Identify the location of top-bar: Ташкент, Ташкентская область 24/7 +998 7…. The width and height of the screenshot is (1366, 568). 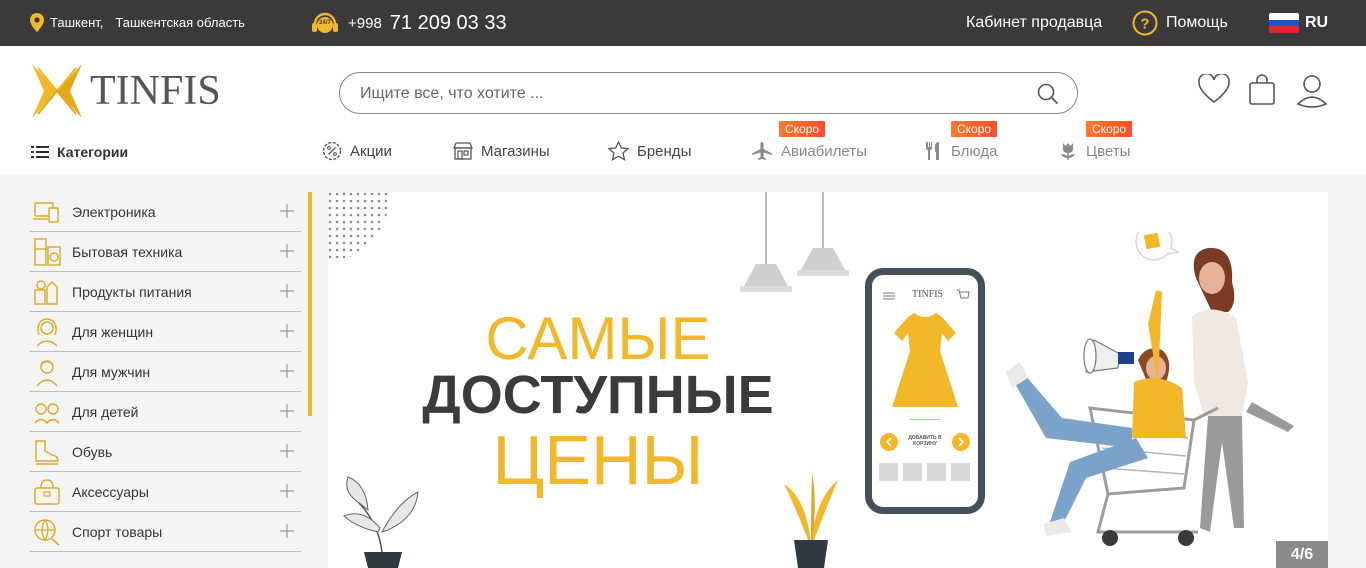
(683, 23).